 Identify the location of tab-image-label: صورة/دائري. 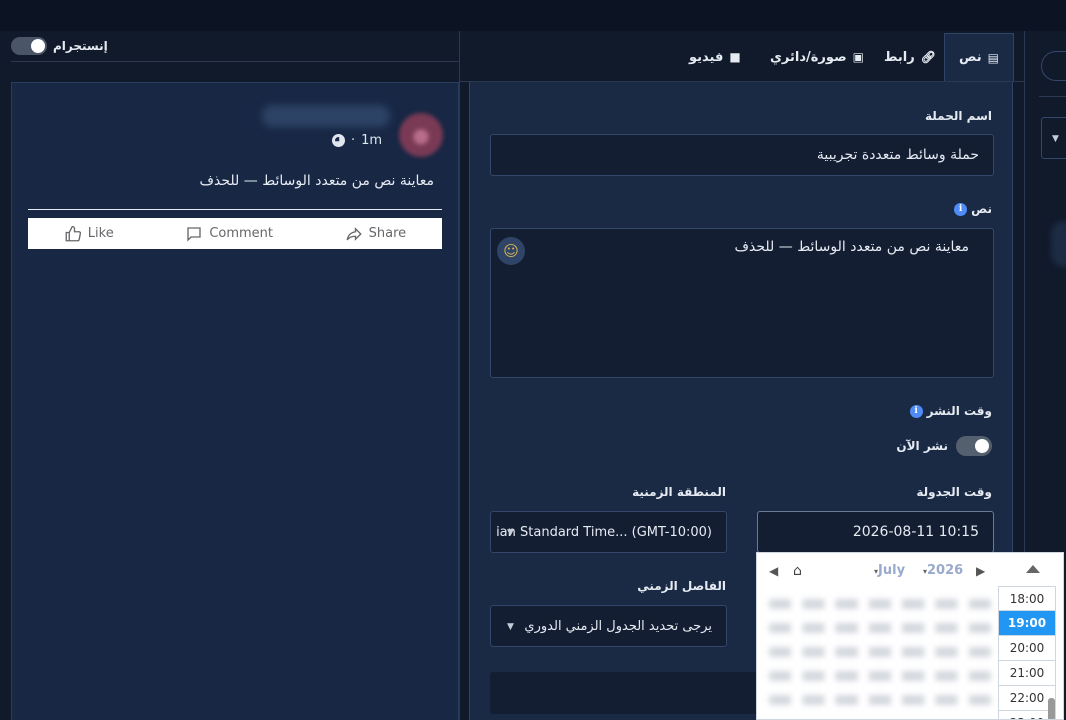
(808, 57).